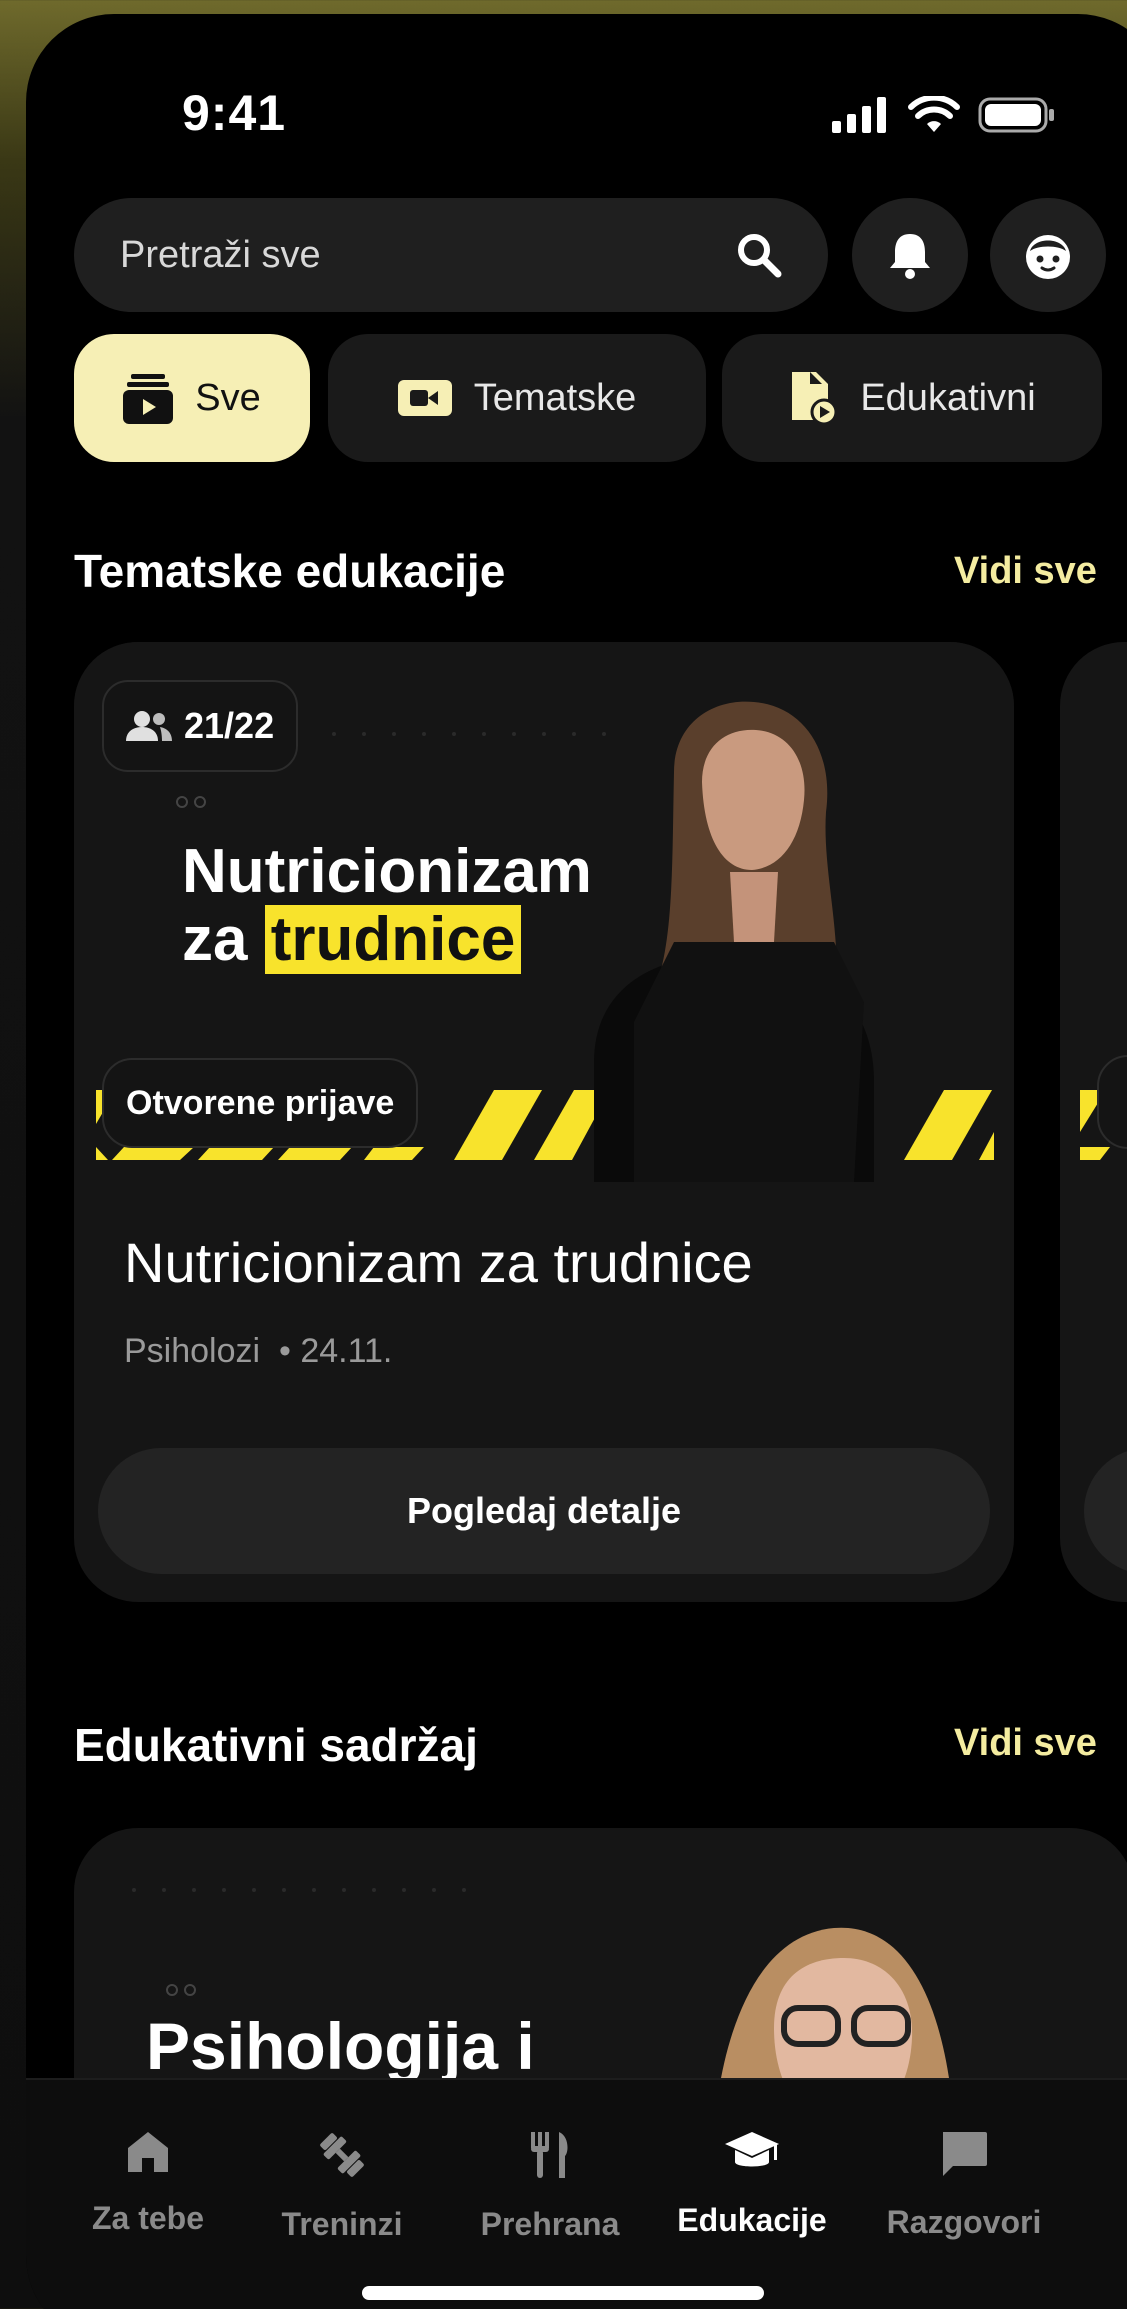 The height and width of the screenshot is (2309, 1127). I want to click on card-title: Nutricionizam za trudnice, so click(438, 1262).